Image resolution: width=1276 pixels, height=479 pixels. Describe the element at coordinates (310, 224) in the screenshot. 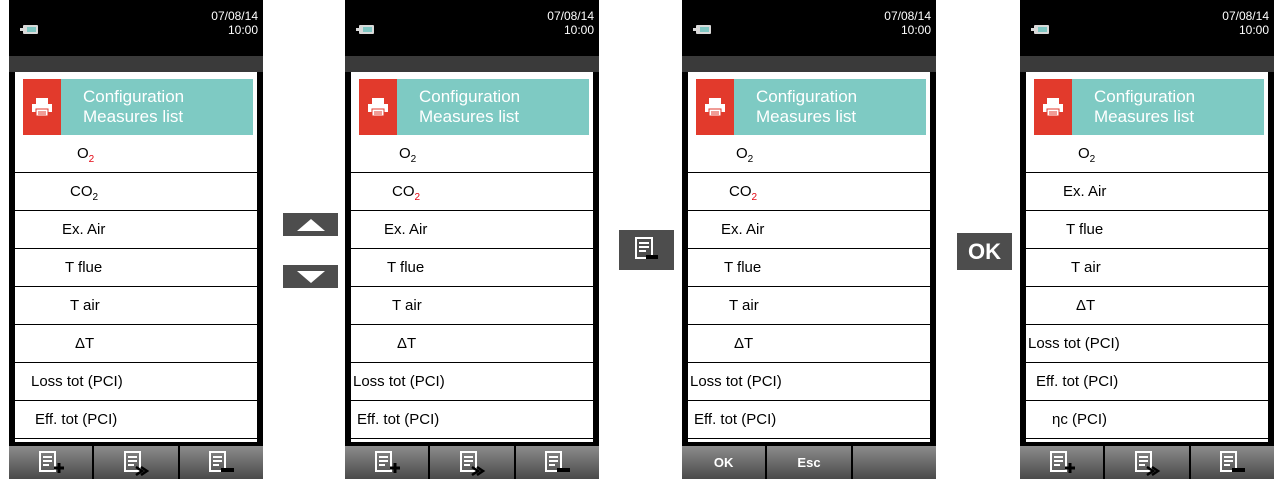

I see `up-key` at that location.